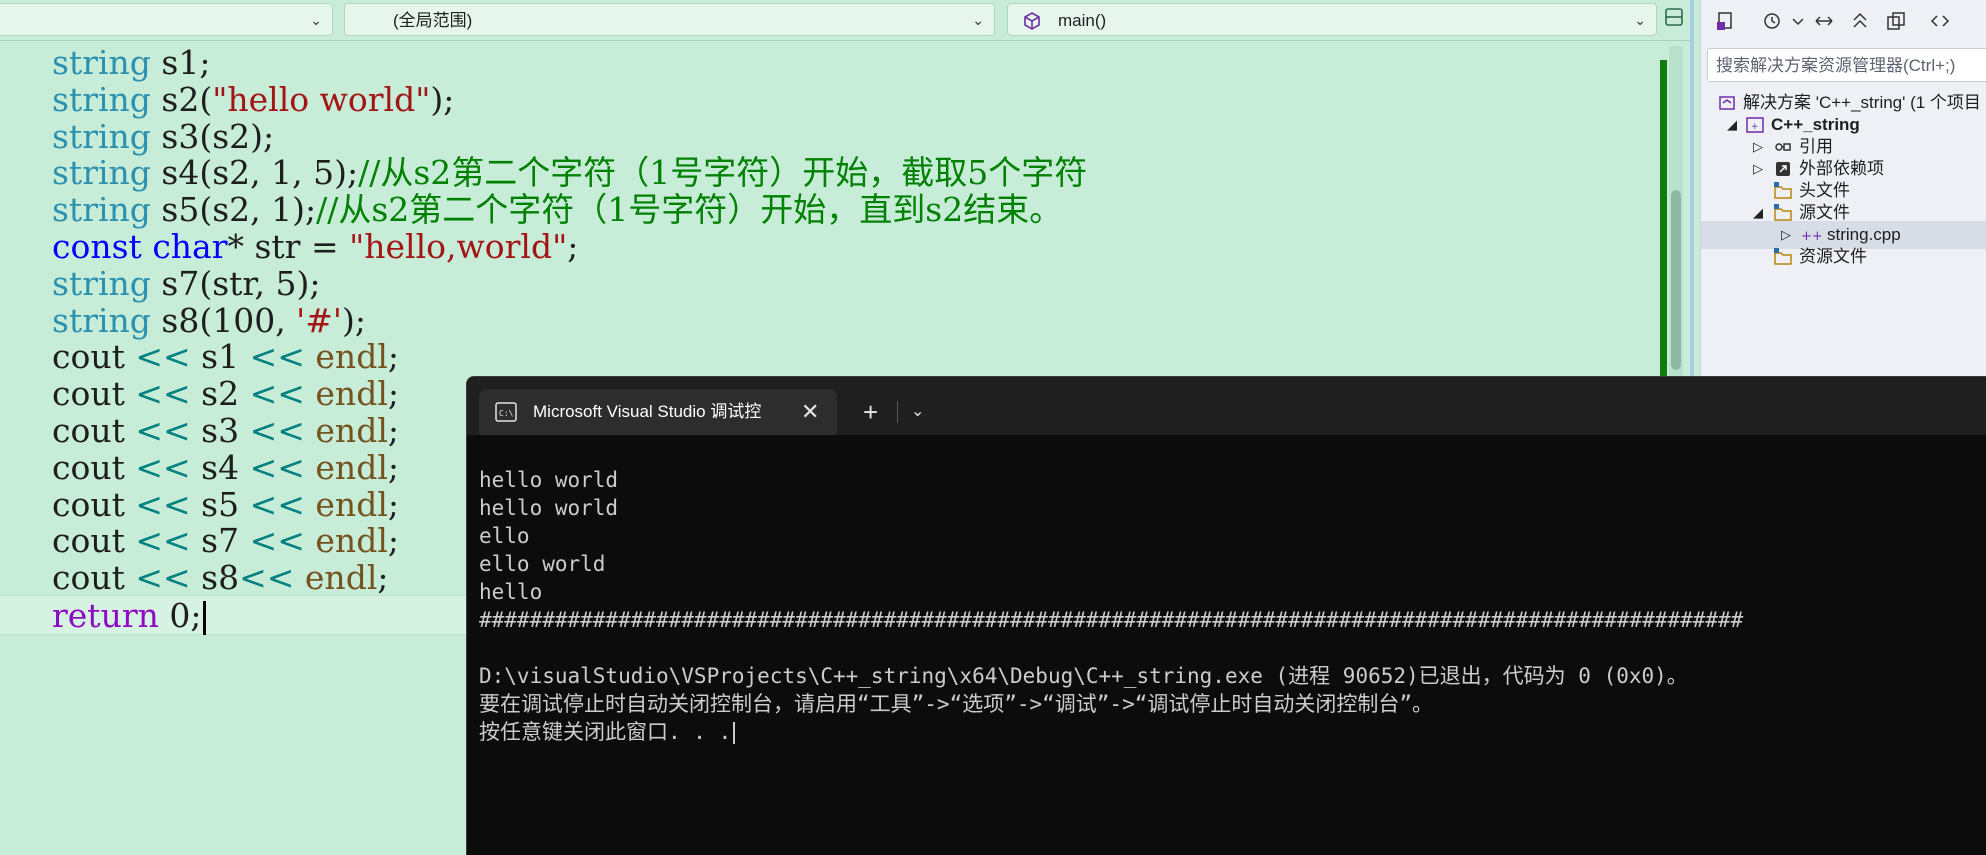 This screenshot has height=855, width=1986. Describe the element at coordinates (1755, 125) in the screenshot. I see `project-icon: +` at that location.